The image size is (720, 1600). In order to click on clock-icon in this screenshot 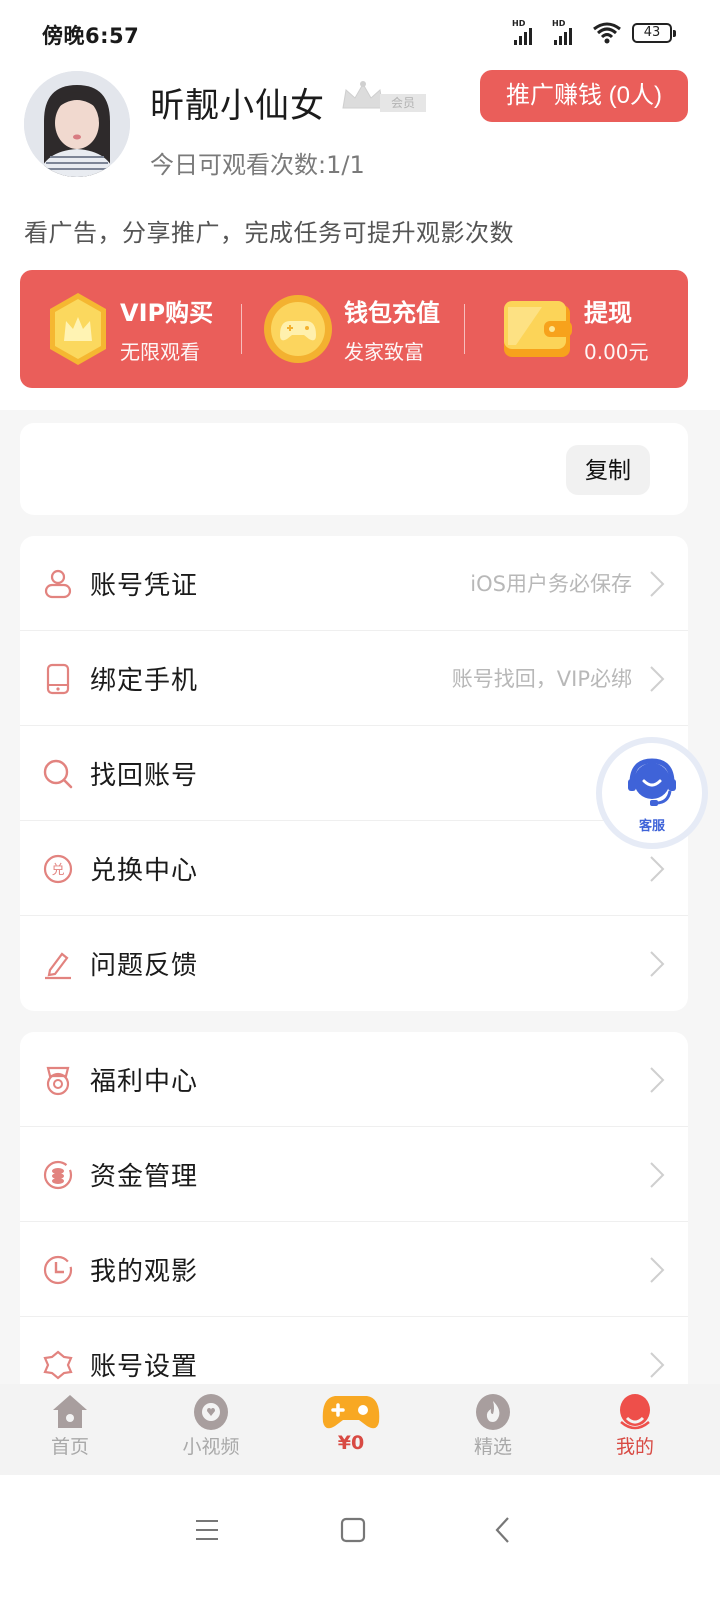, I will do `click(58, 1270)`.